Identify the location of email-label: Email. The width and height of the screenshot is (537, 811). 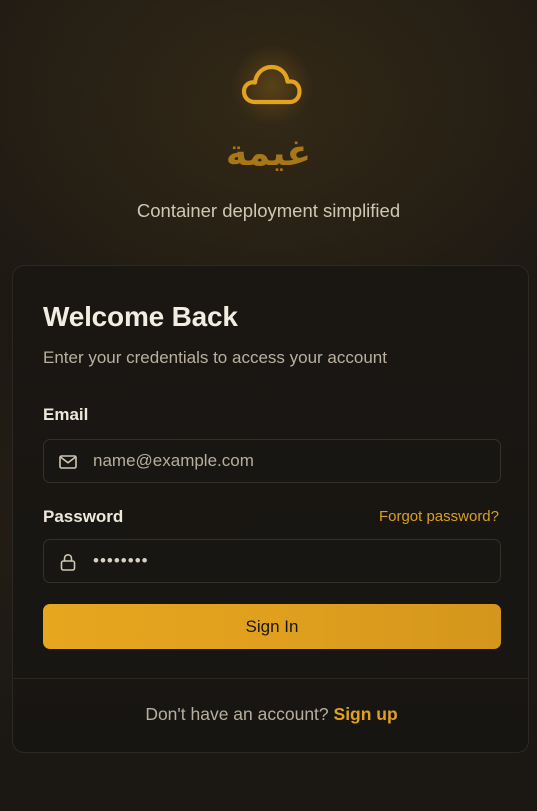
(66, 414).